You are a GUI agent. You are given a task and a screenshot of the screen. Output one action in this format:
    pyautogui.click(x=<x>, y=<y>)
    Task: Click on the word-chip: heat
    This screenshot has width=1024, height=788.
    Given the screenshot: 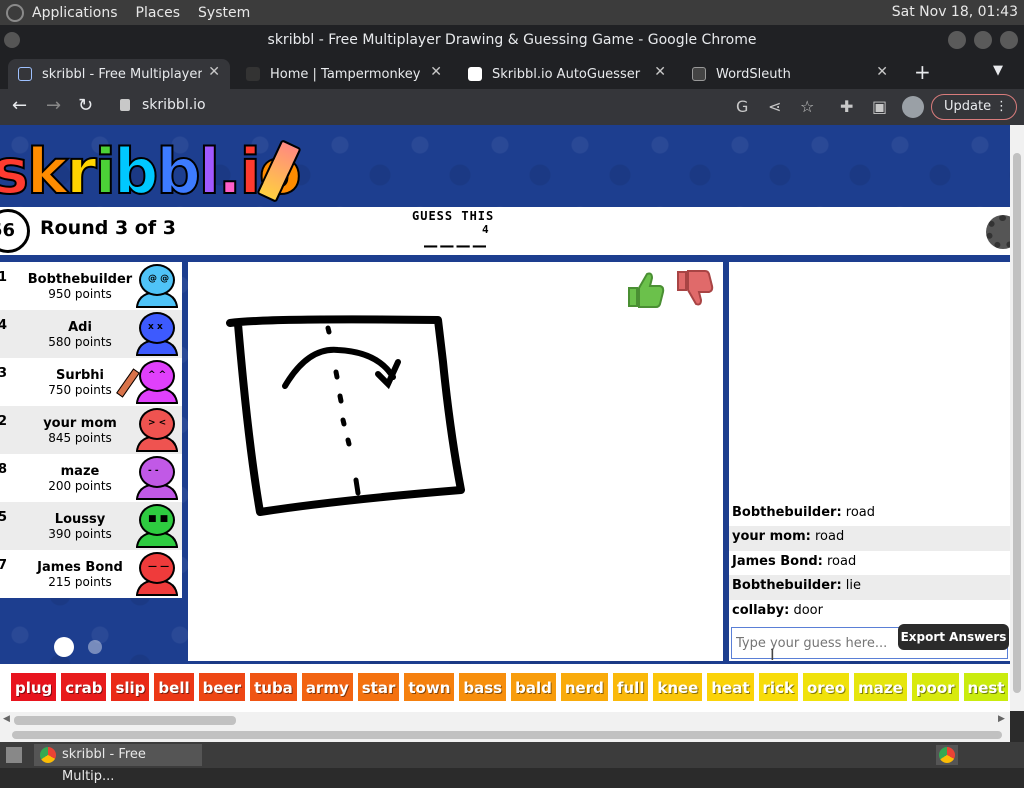 What is the action you would take?
    pyautogui.click(x=730, y=687)
    